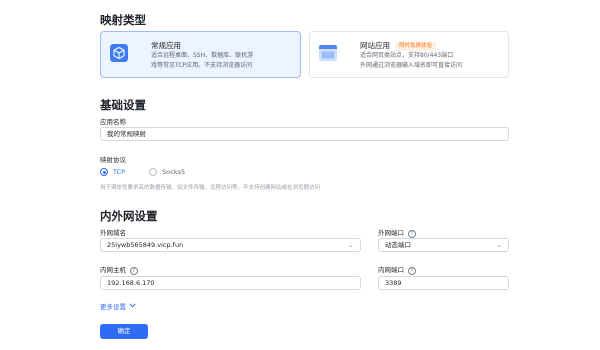 This screenshot has width=600, height=350. What do you see at coordinates (397, 232) in the screenshot?
I see `ext-port-label: 外网端口?` at bounding box center [397, 232].